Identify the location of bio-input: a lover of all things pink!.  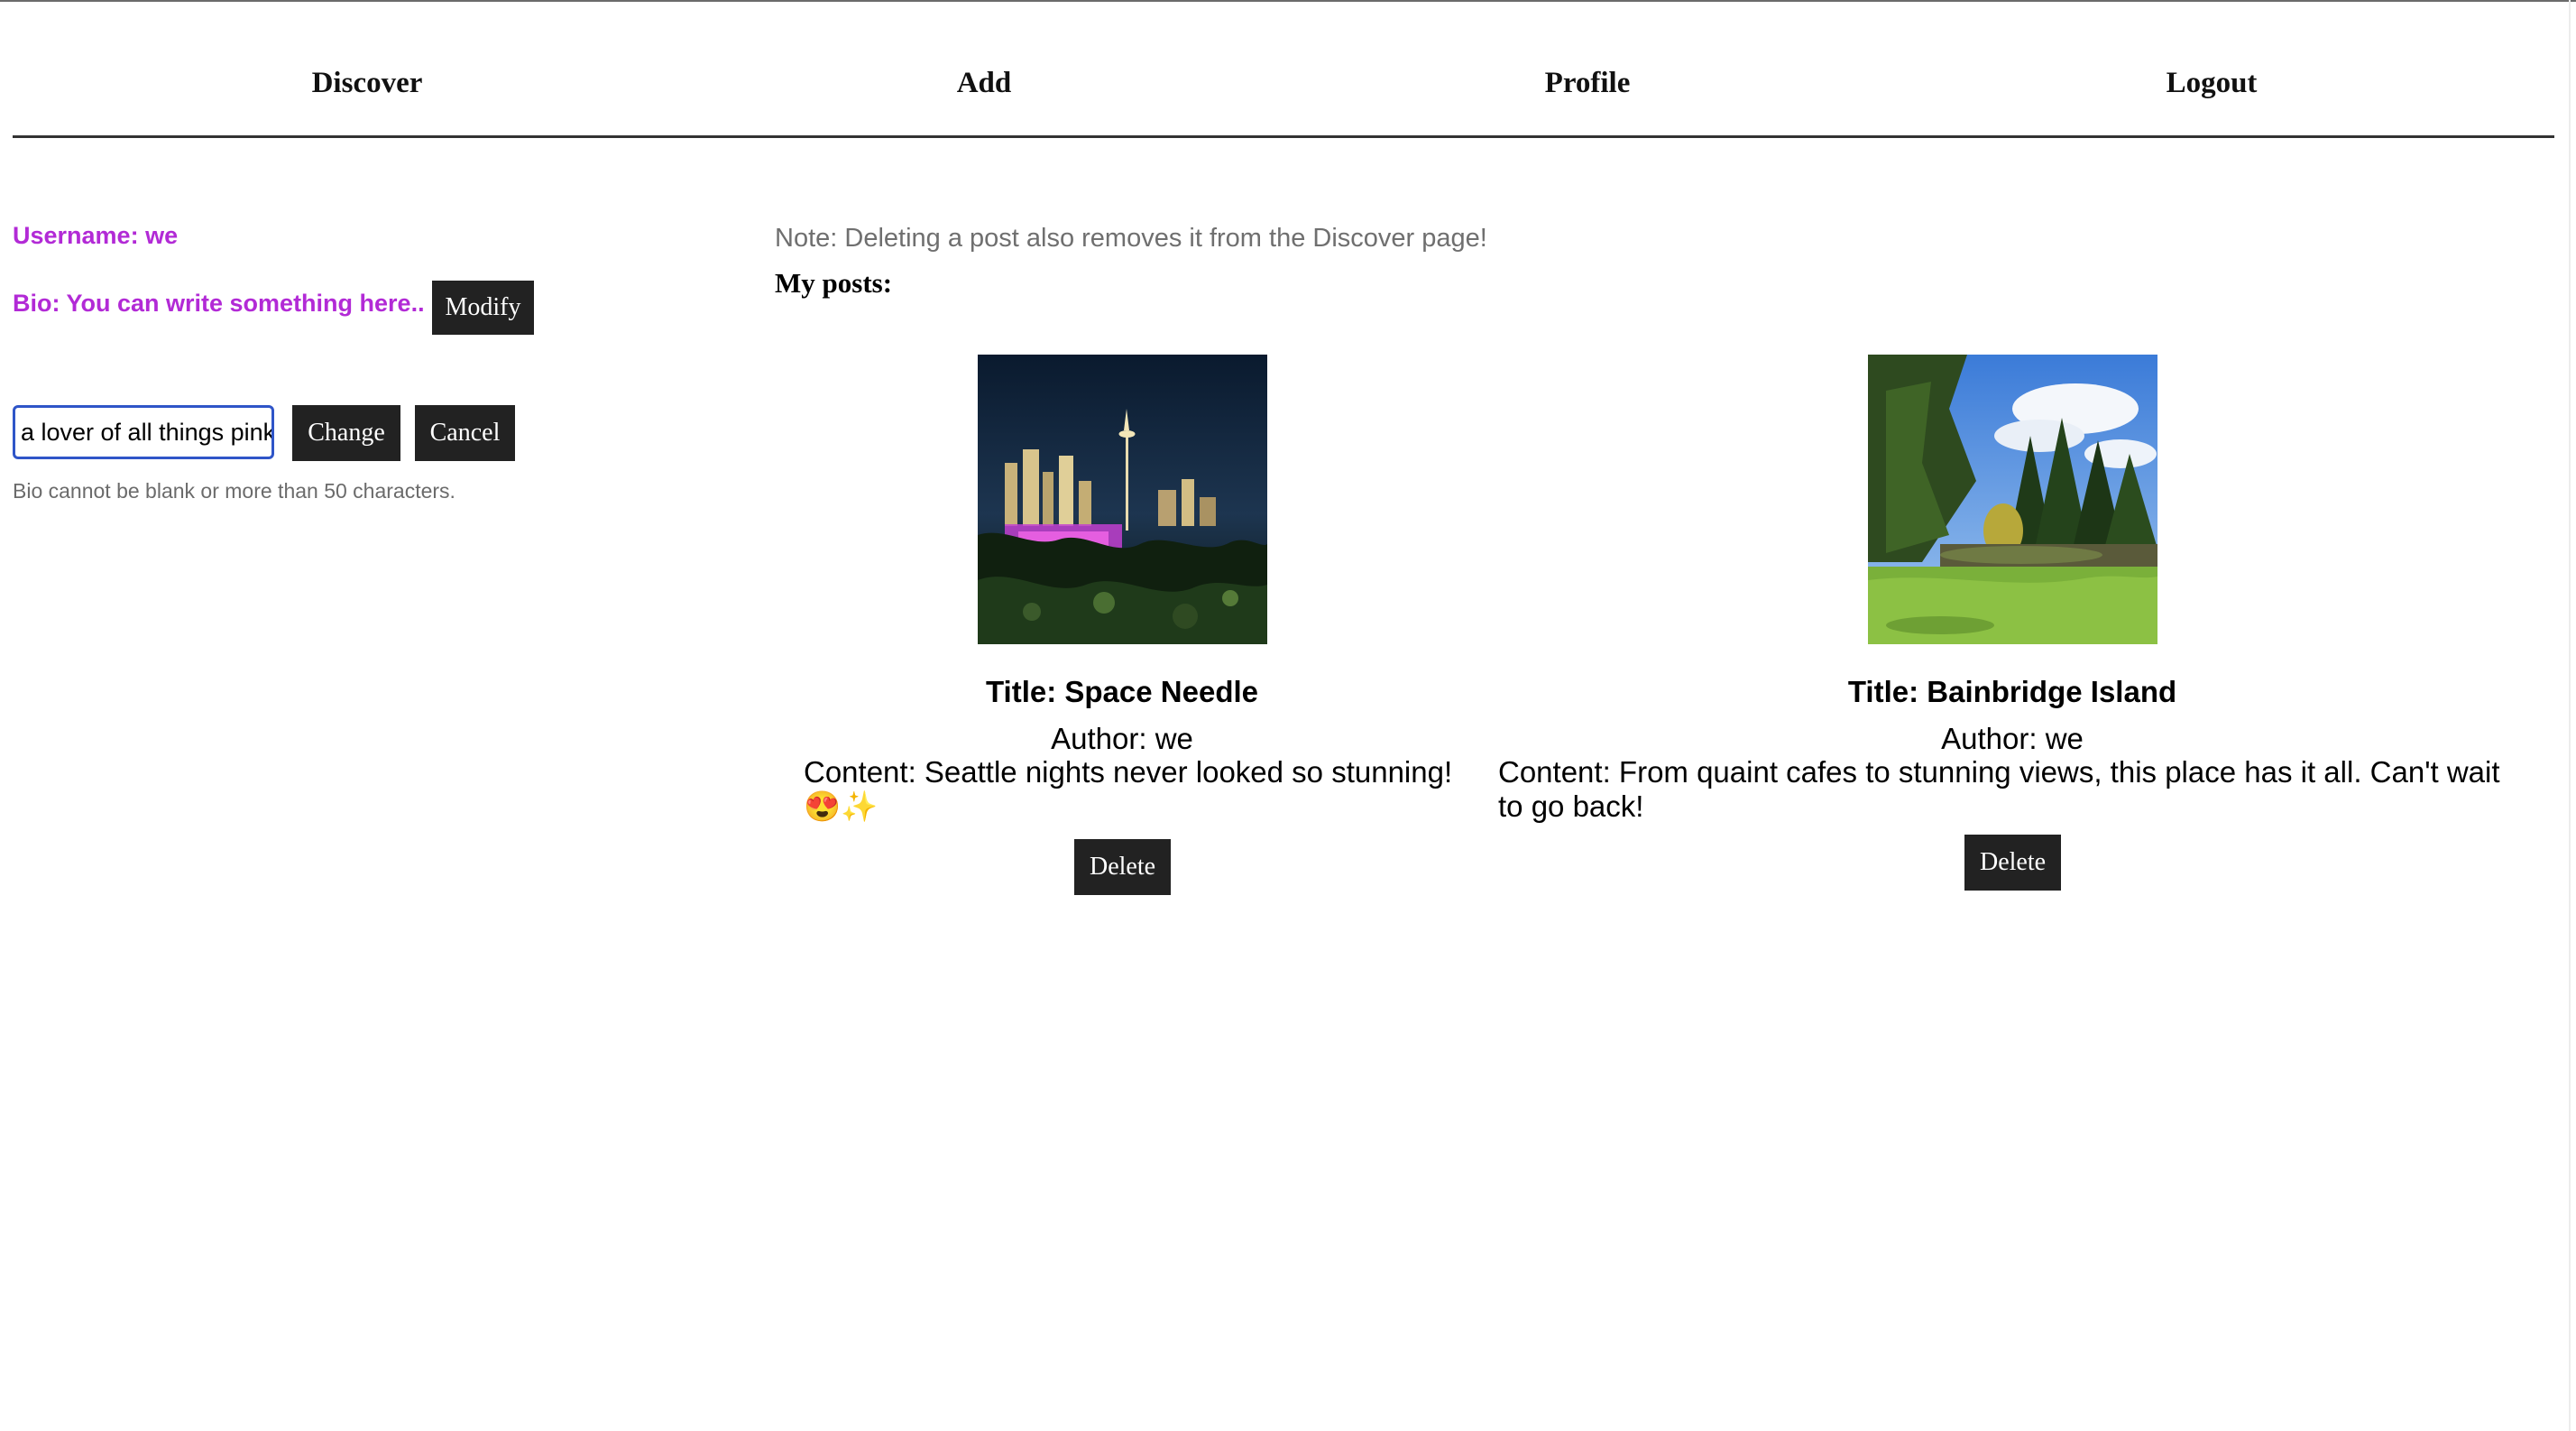
(143, 432).